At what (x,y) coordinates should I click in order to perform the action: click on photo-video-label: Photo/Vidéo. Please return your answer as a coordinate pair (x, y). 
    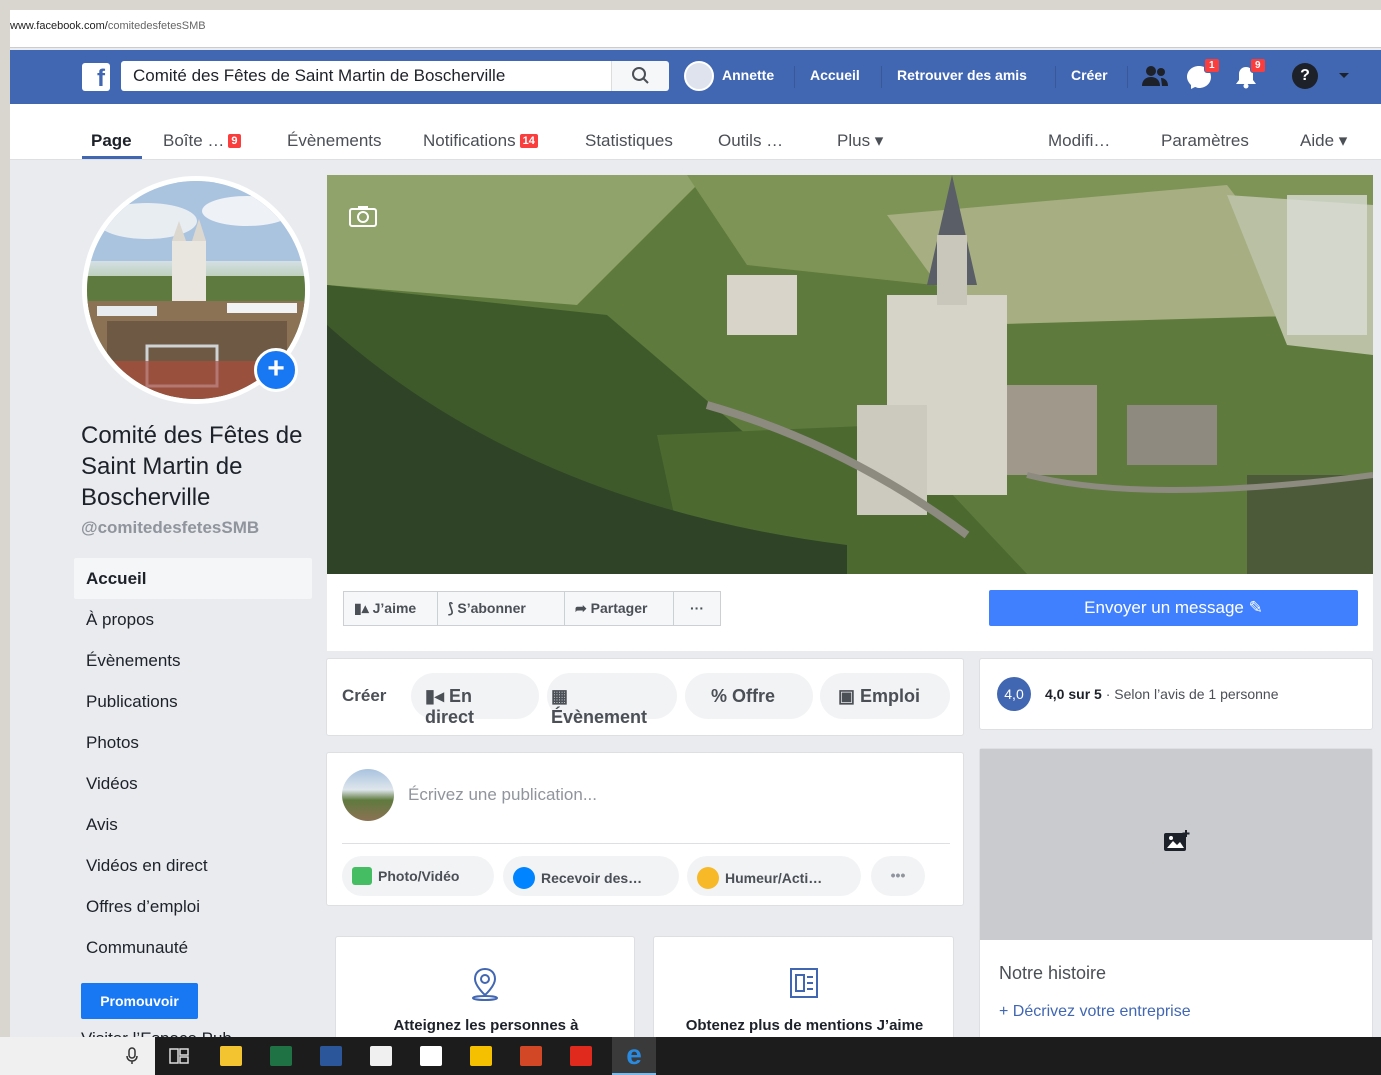
    Looking at the image, I should click on (419, 876).